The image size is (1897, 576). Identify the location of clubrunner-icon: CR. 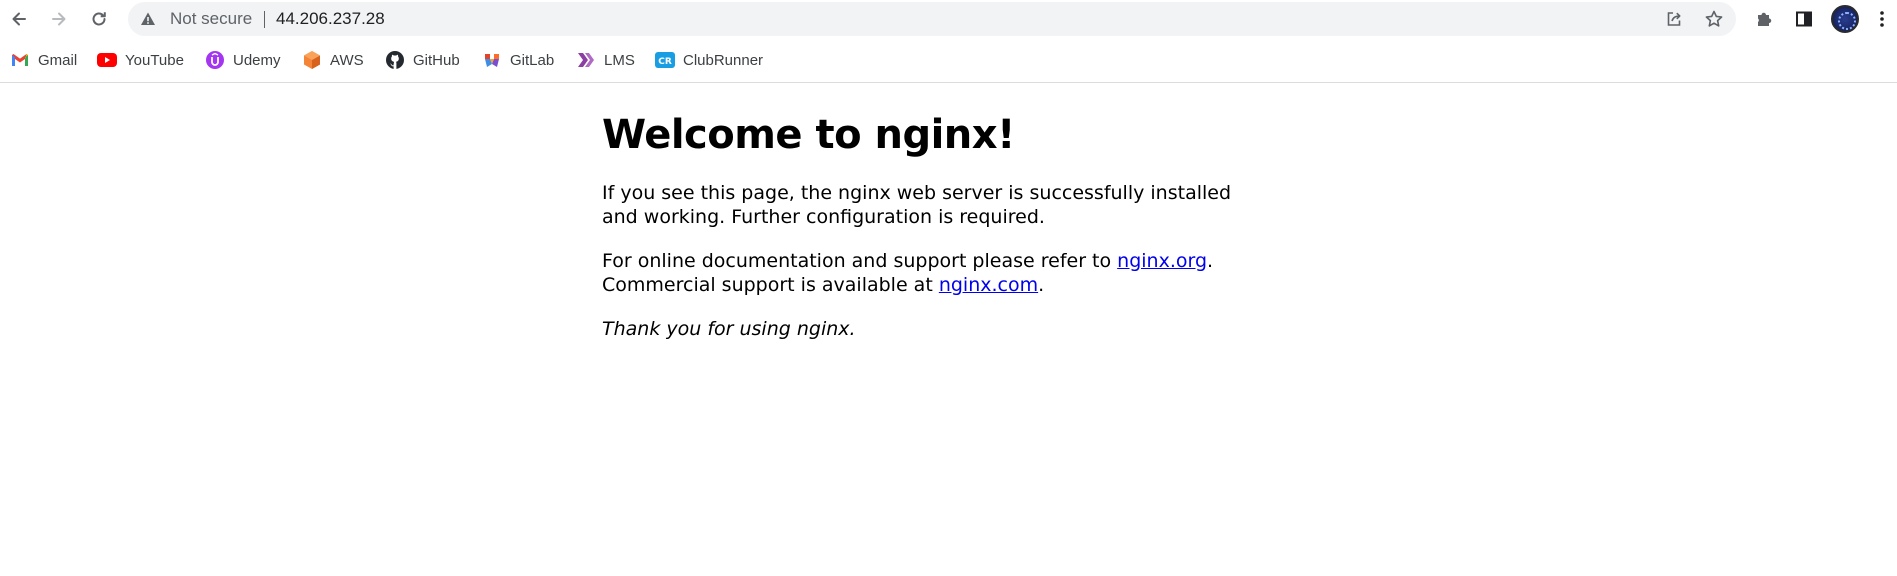
(665, 60).